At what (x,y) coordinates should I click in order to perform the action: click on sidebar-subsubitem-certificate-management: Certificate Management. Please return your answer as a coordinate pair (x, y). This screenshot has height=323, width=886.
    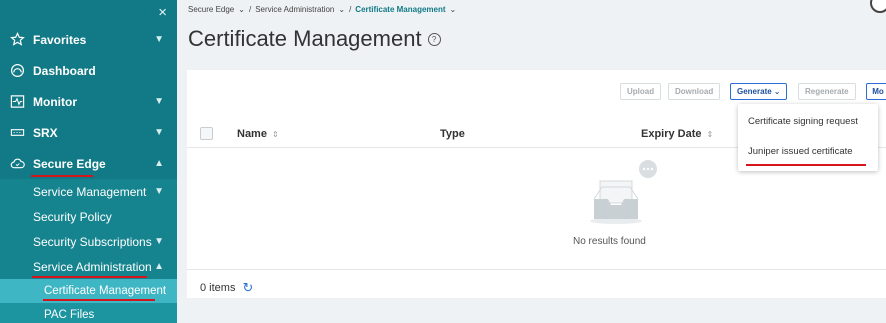
    Looking at the image, I should click on (88, 291).